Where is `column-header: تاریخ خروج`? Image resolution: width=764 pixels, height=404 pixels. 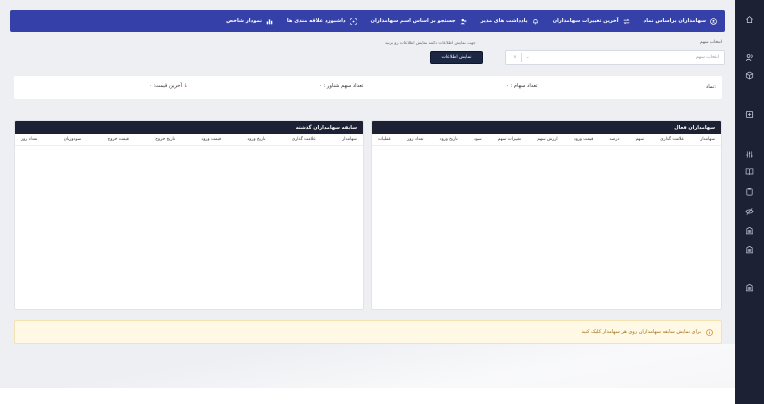 column-header: تاریخ خروج is located at coordinates (165, 139).